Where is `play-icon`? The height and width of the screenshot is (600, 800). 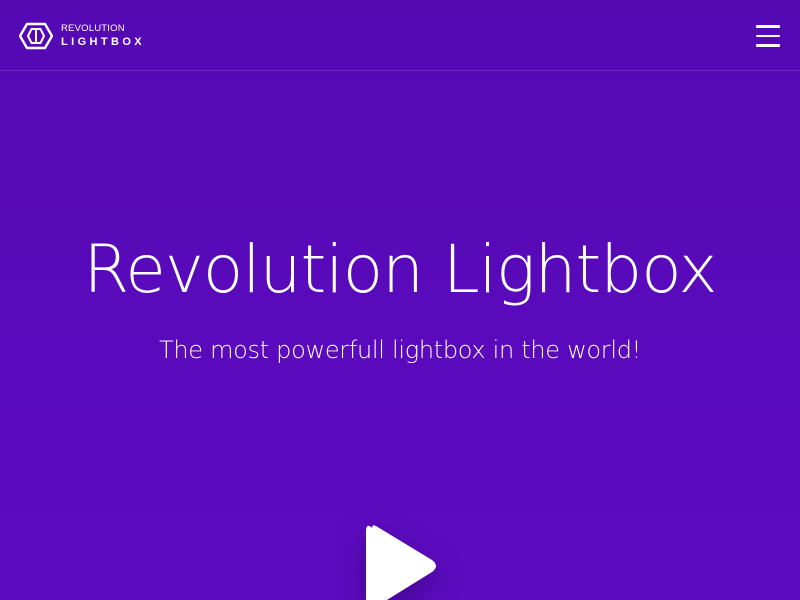 play-icon is located at coordinates (402, 559).